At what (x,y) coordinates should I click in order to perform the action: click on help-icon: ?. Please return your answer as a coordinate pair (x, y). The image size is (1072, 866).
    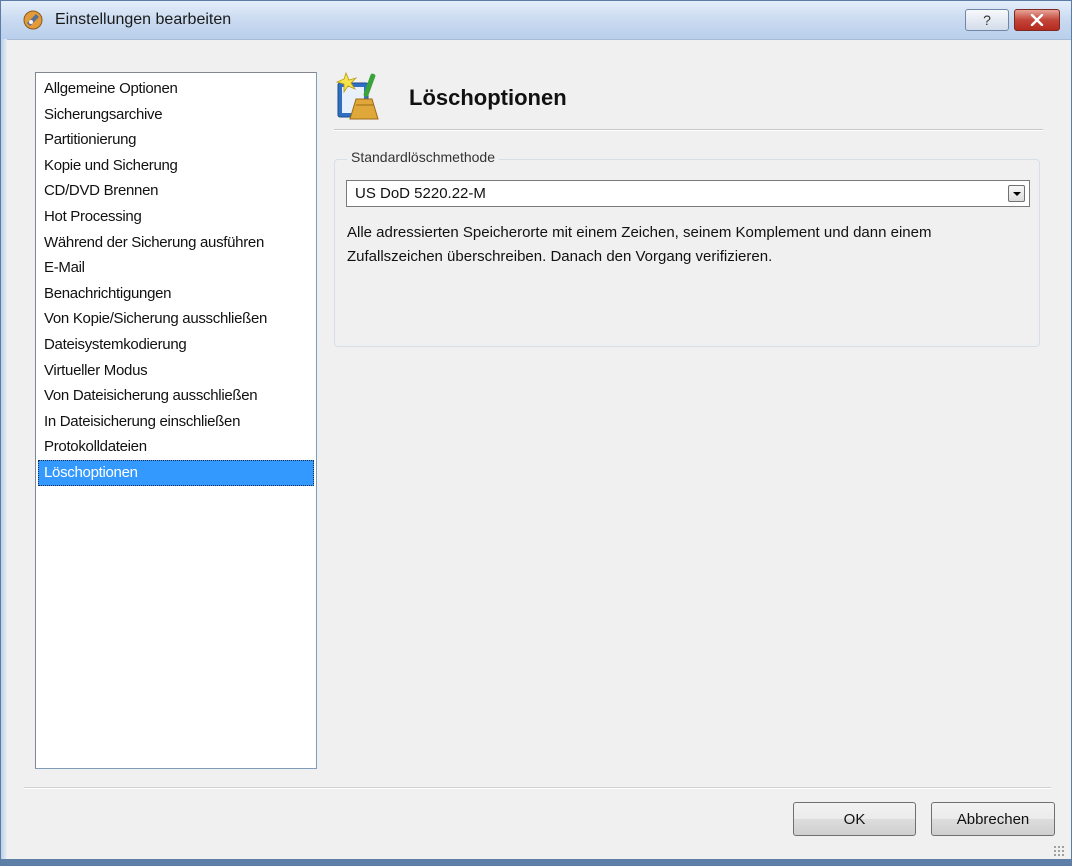
    Looking at the image, I should click on (987, 20).